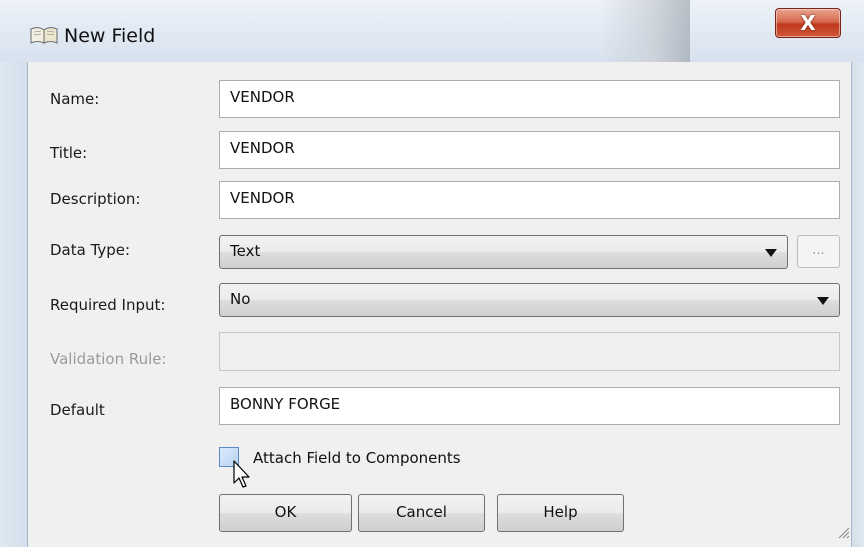  What do you see at coordinates (90, 250) in the screenshot?
I see `data-type-label: Data Type:` at bounding box center [90, 250].